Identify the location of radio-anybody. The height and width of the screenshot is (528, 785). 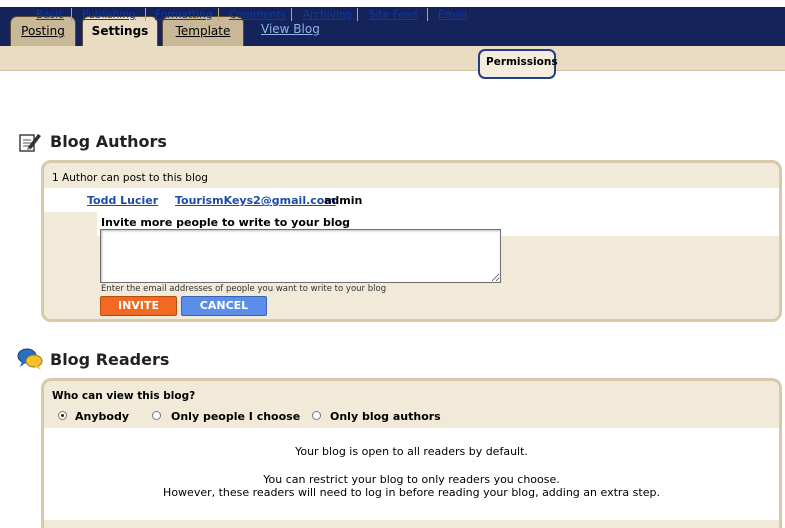
(62, 415).